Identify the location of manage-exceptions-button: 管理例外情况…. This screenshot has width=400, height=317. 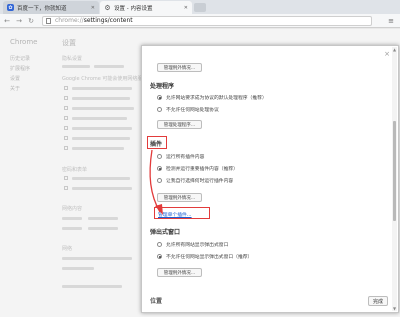
(179, 67).